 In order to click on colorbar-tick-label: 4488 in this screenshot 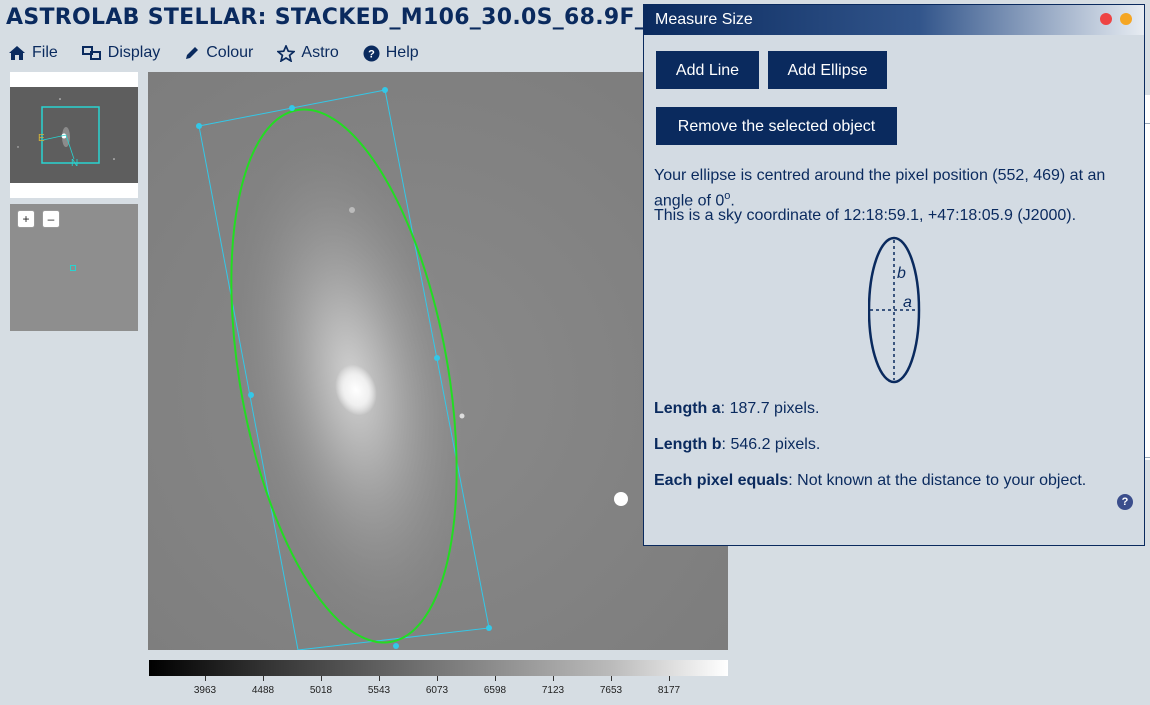, I will do `click(263, 690)`.